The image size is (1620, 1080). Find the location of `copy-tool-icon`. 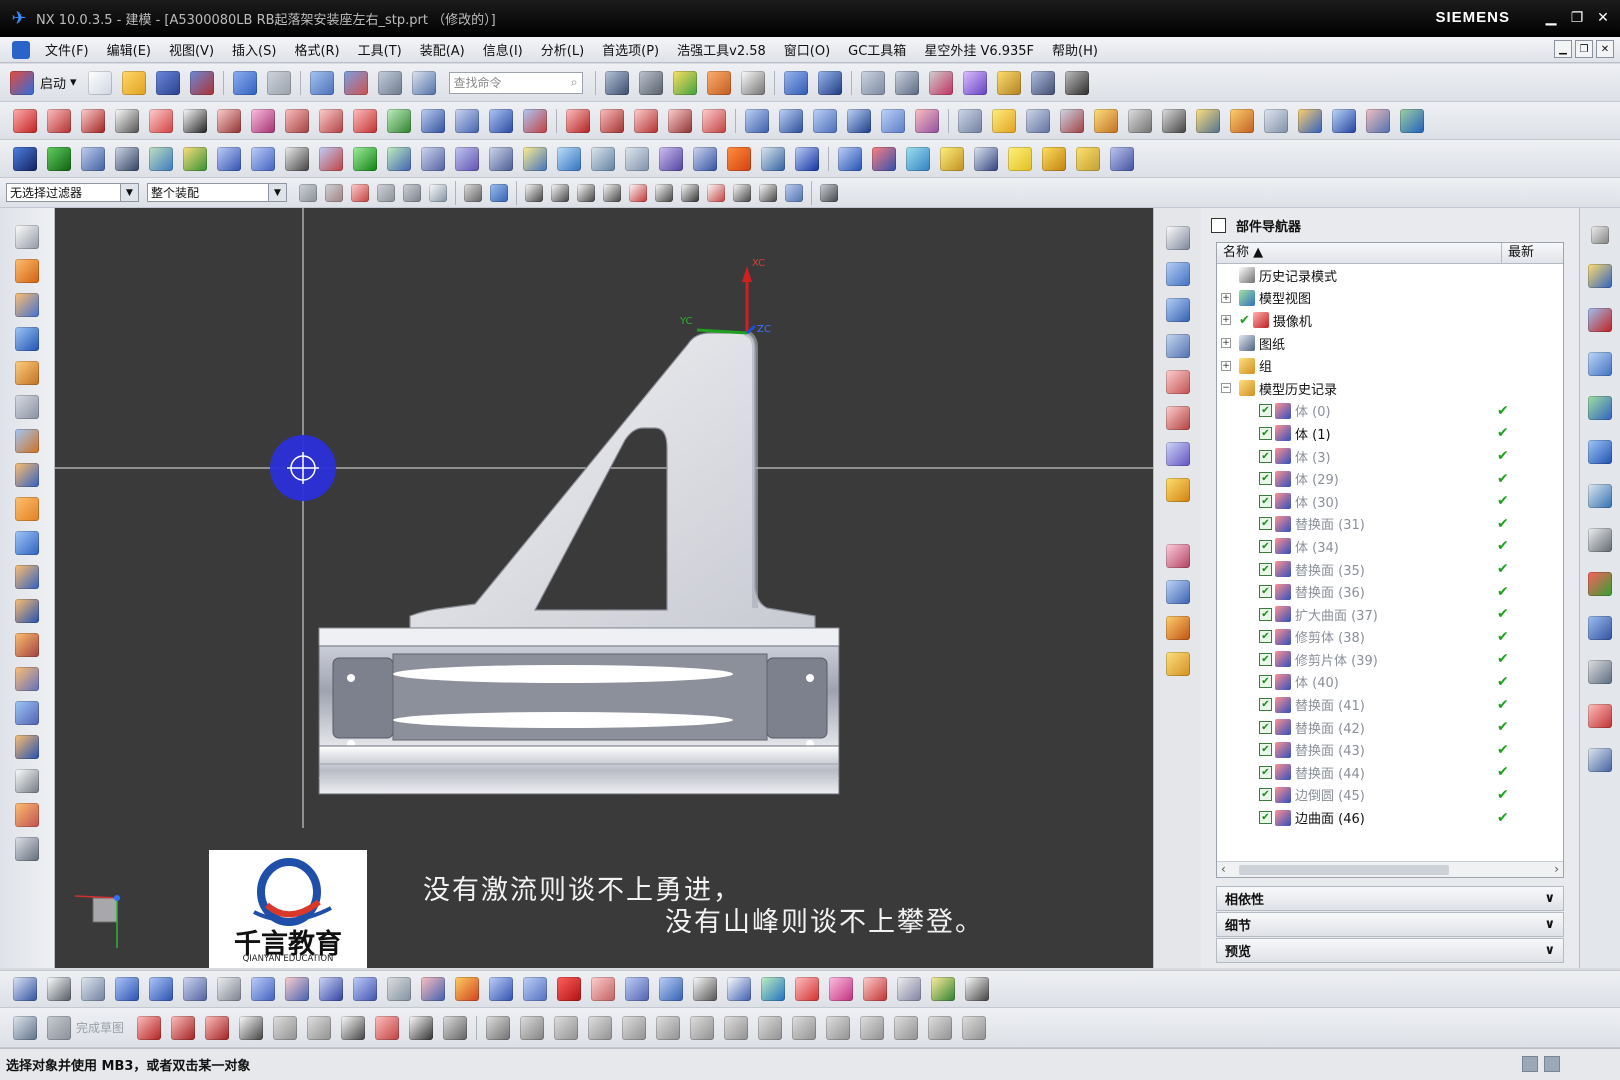

copy-tool-icon is located at coordinates (229, 989).